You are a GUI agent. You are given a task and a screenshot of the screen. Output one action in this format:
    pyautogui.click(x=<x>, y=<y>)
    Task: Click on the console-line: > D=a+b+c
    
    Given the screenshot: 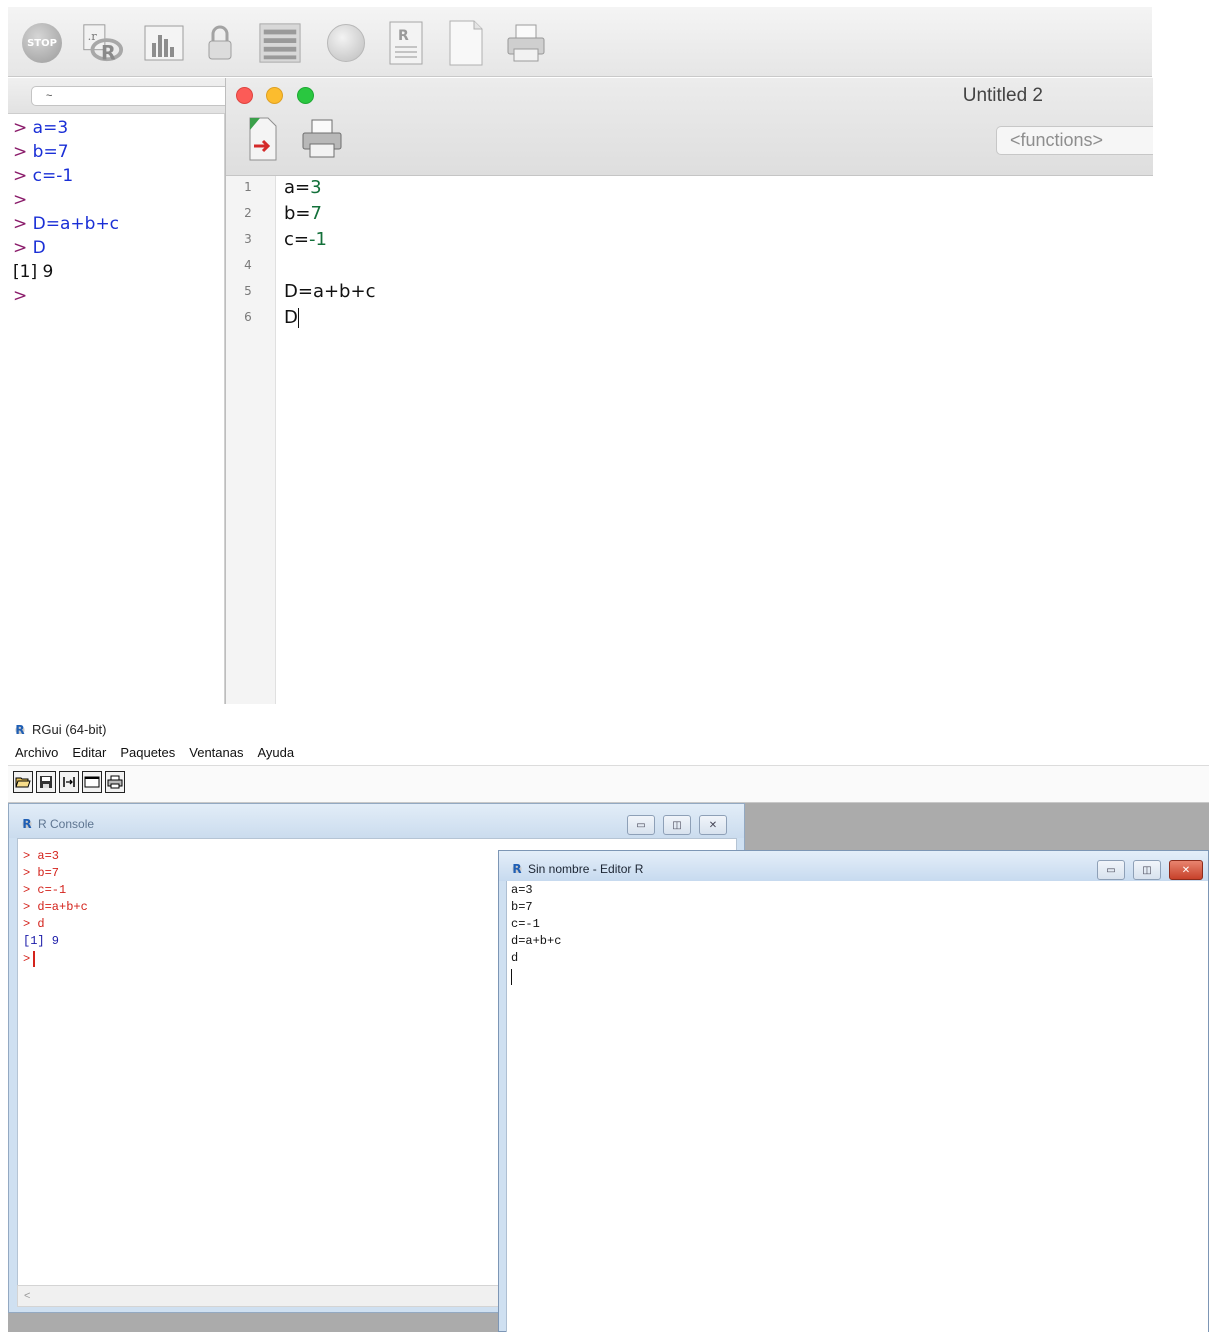 What is the action you would take?
    pyautogui.click(x=66, y=224)
    